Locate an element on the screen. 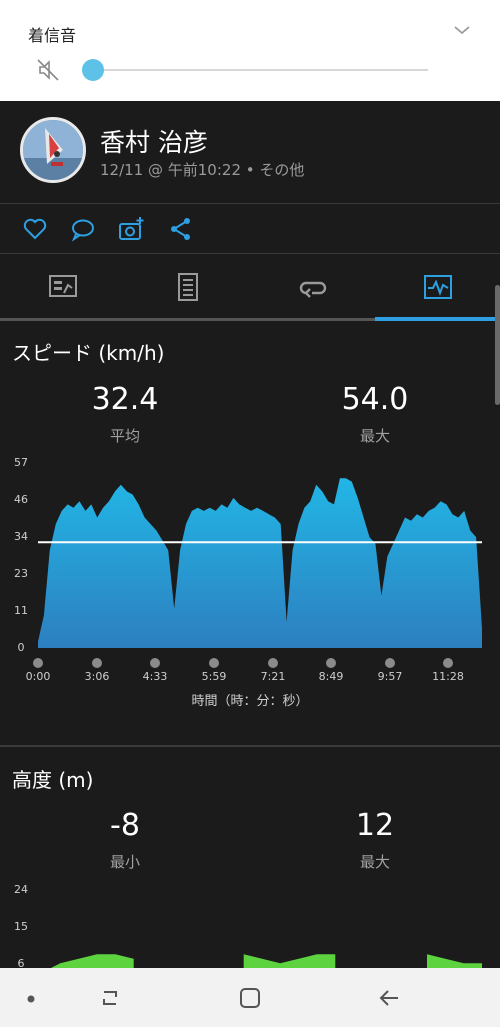  altitude-min-value: -8 is located at coordinates (125, 825).